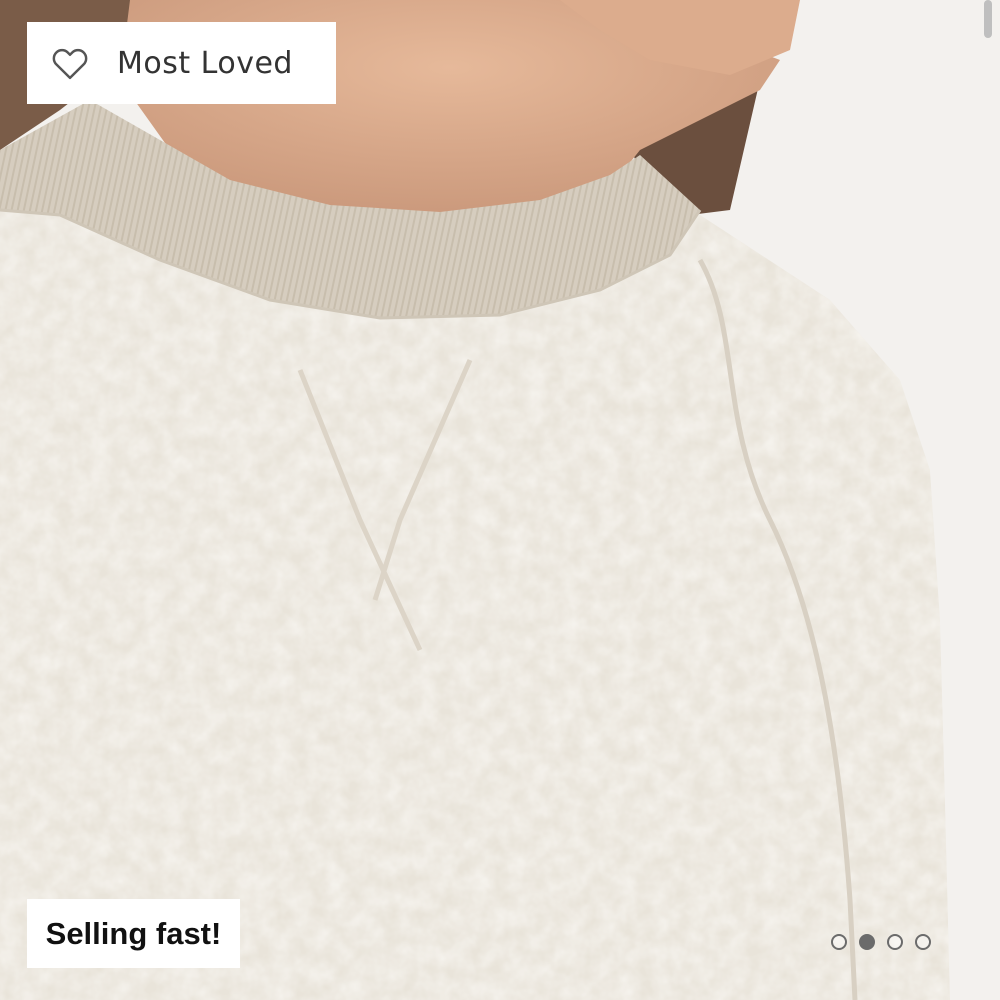  I want to click on selling-fast-badge: Selling fast!, so click(133, 933).